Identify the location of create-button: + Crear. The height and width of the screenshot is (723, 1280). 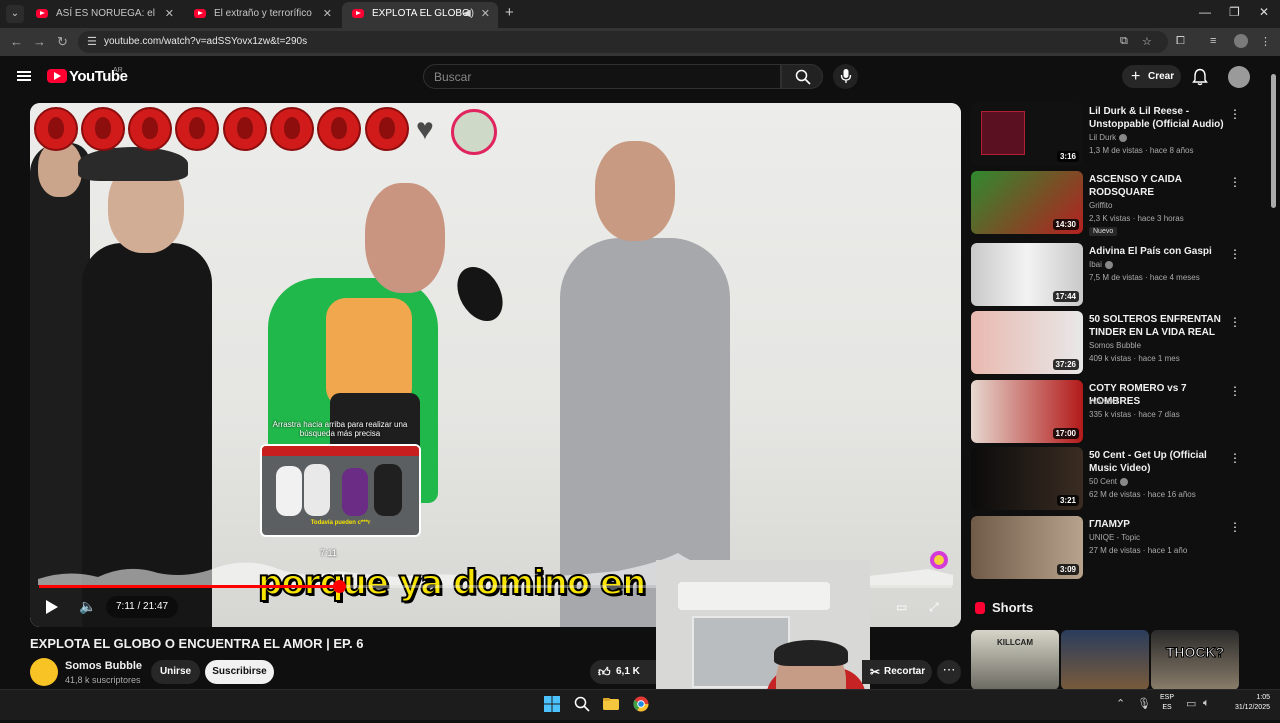
(1151, 76).